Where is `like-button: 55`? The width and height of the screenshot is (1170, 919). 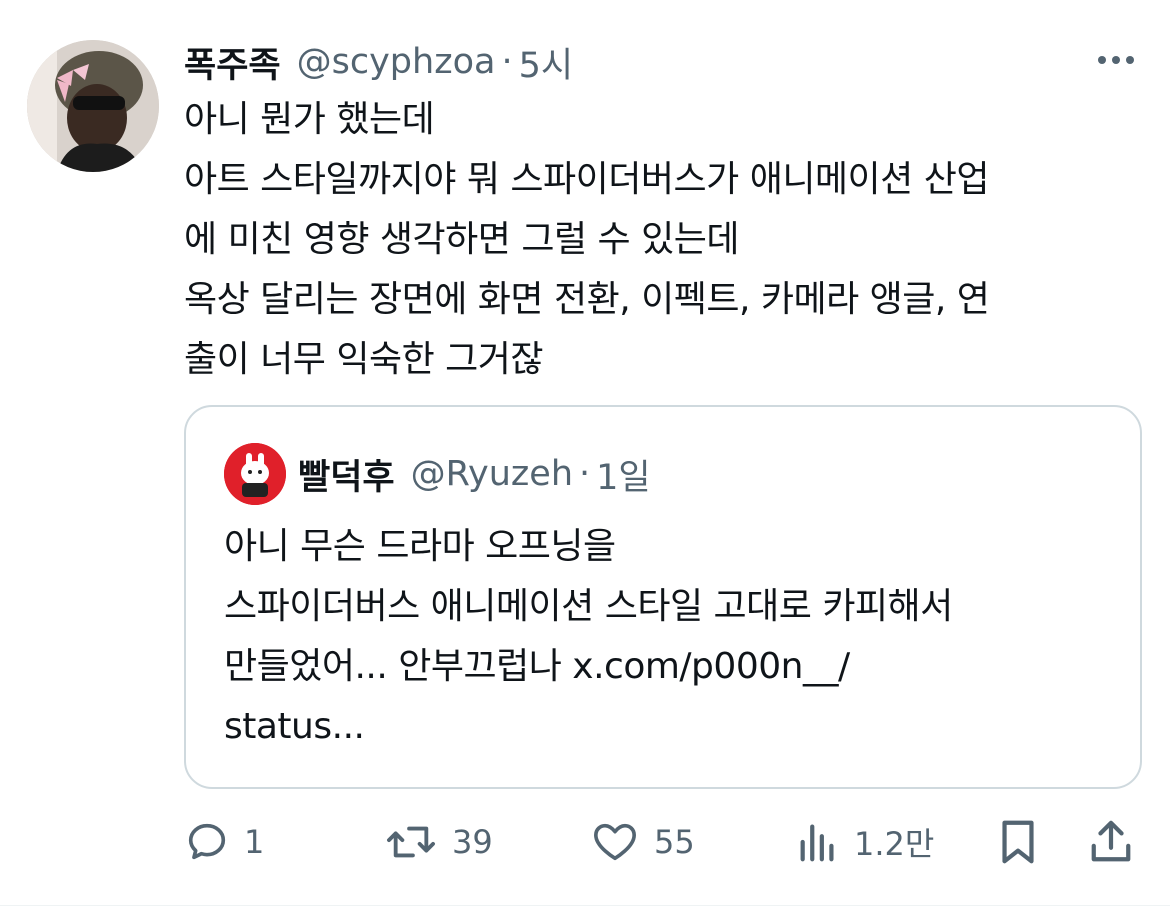
like-button: 55 is located at coordinates (642, 842).